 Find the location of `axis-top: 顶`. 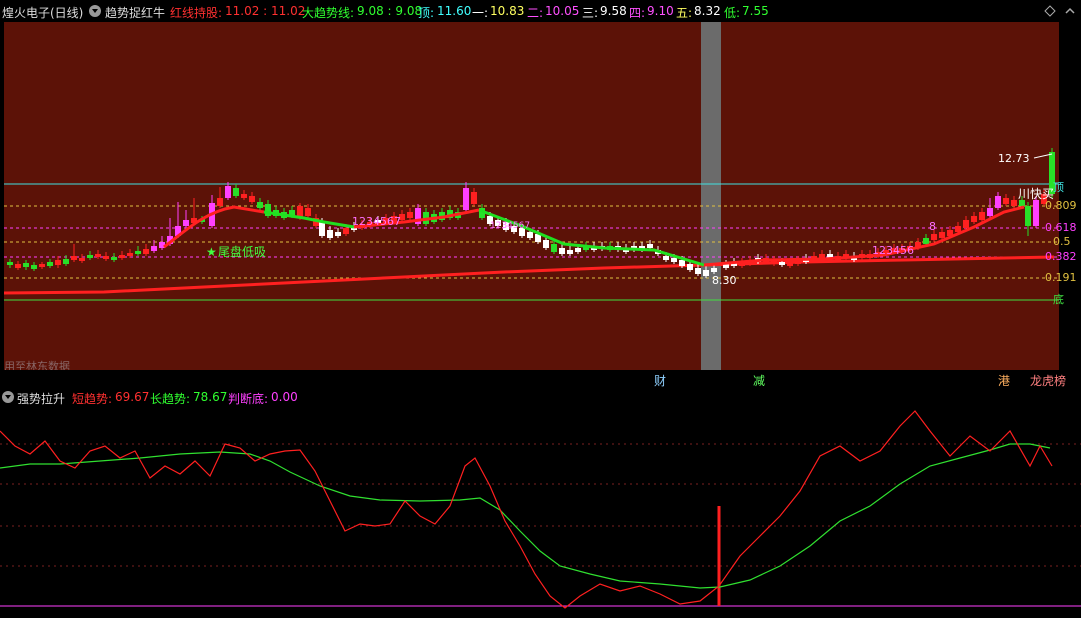

axis-top: 顶 is located at coordinates (1058, 187).